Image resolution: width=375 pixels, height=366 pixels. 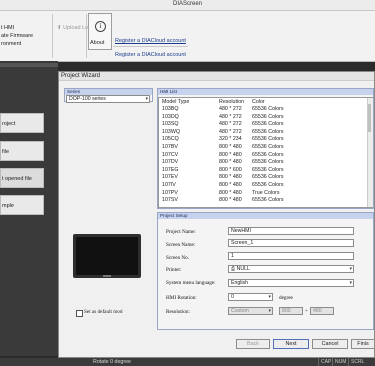 What do you see at coordinates (243, 269) in the screenshot?
I see `printer-value: NULL` at bounding box center [243, 269].